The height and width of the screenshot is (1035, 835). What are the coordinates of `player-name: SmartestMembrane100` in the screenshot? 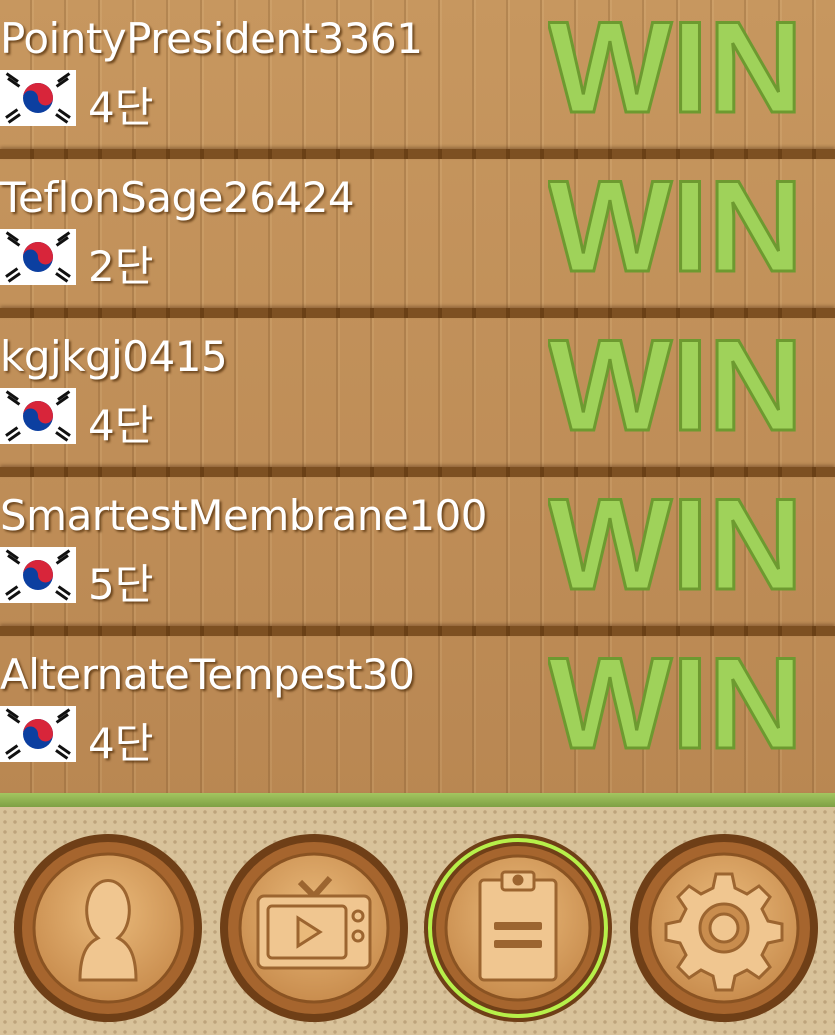 It's located at (244, 515).